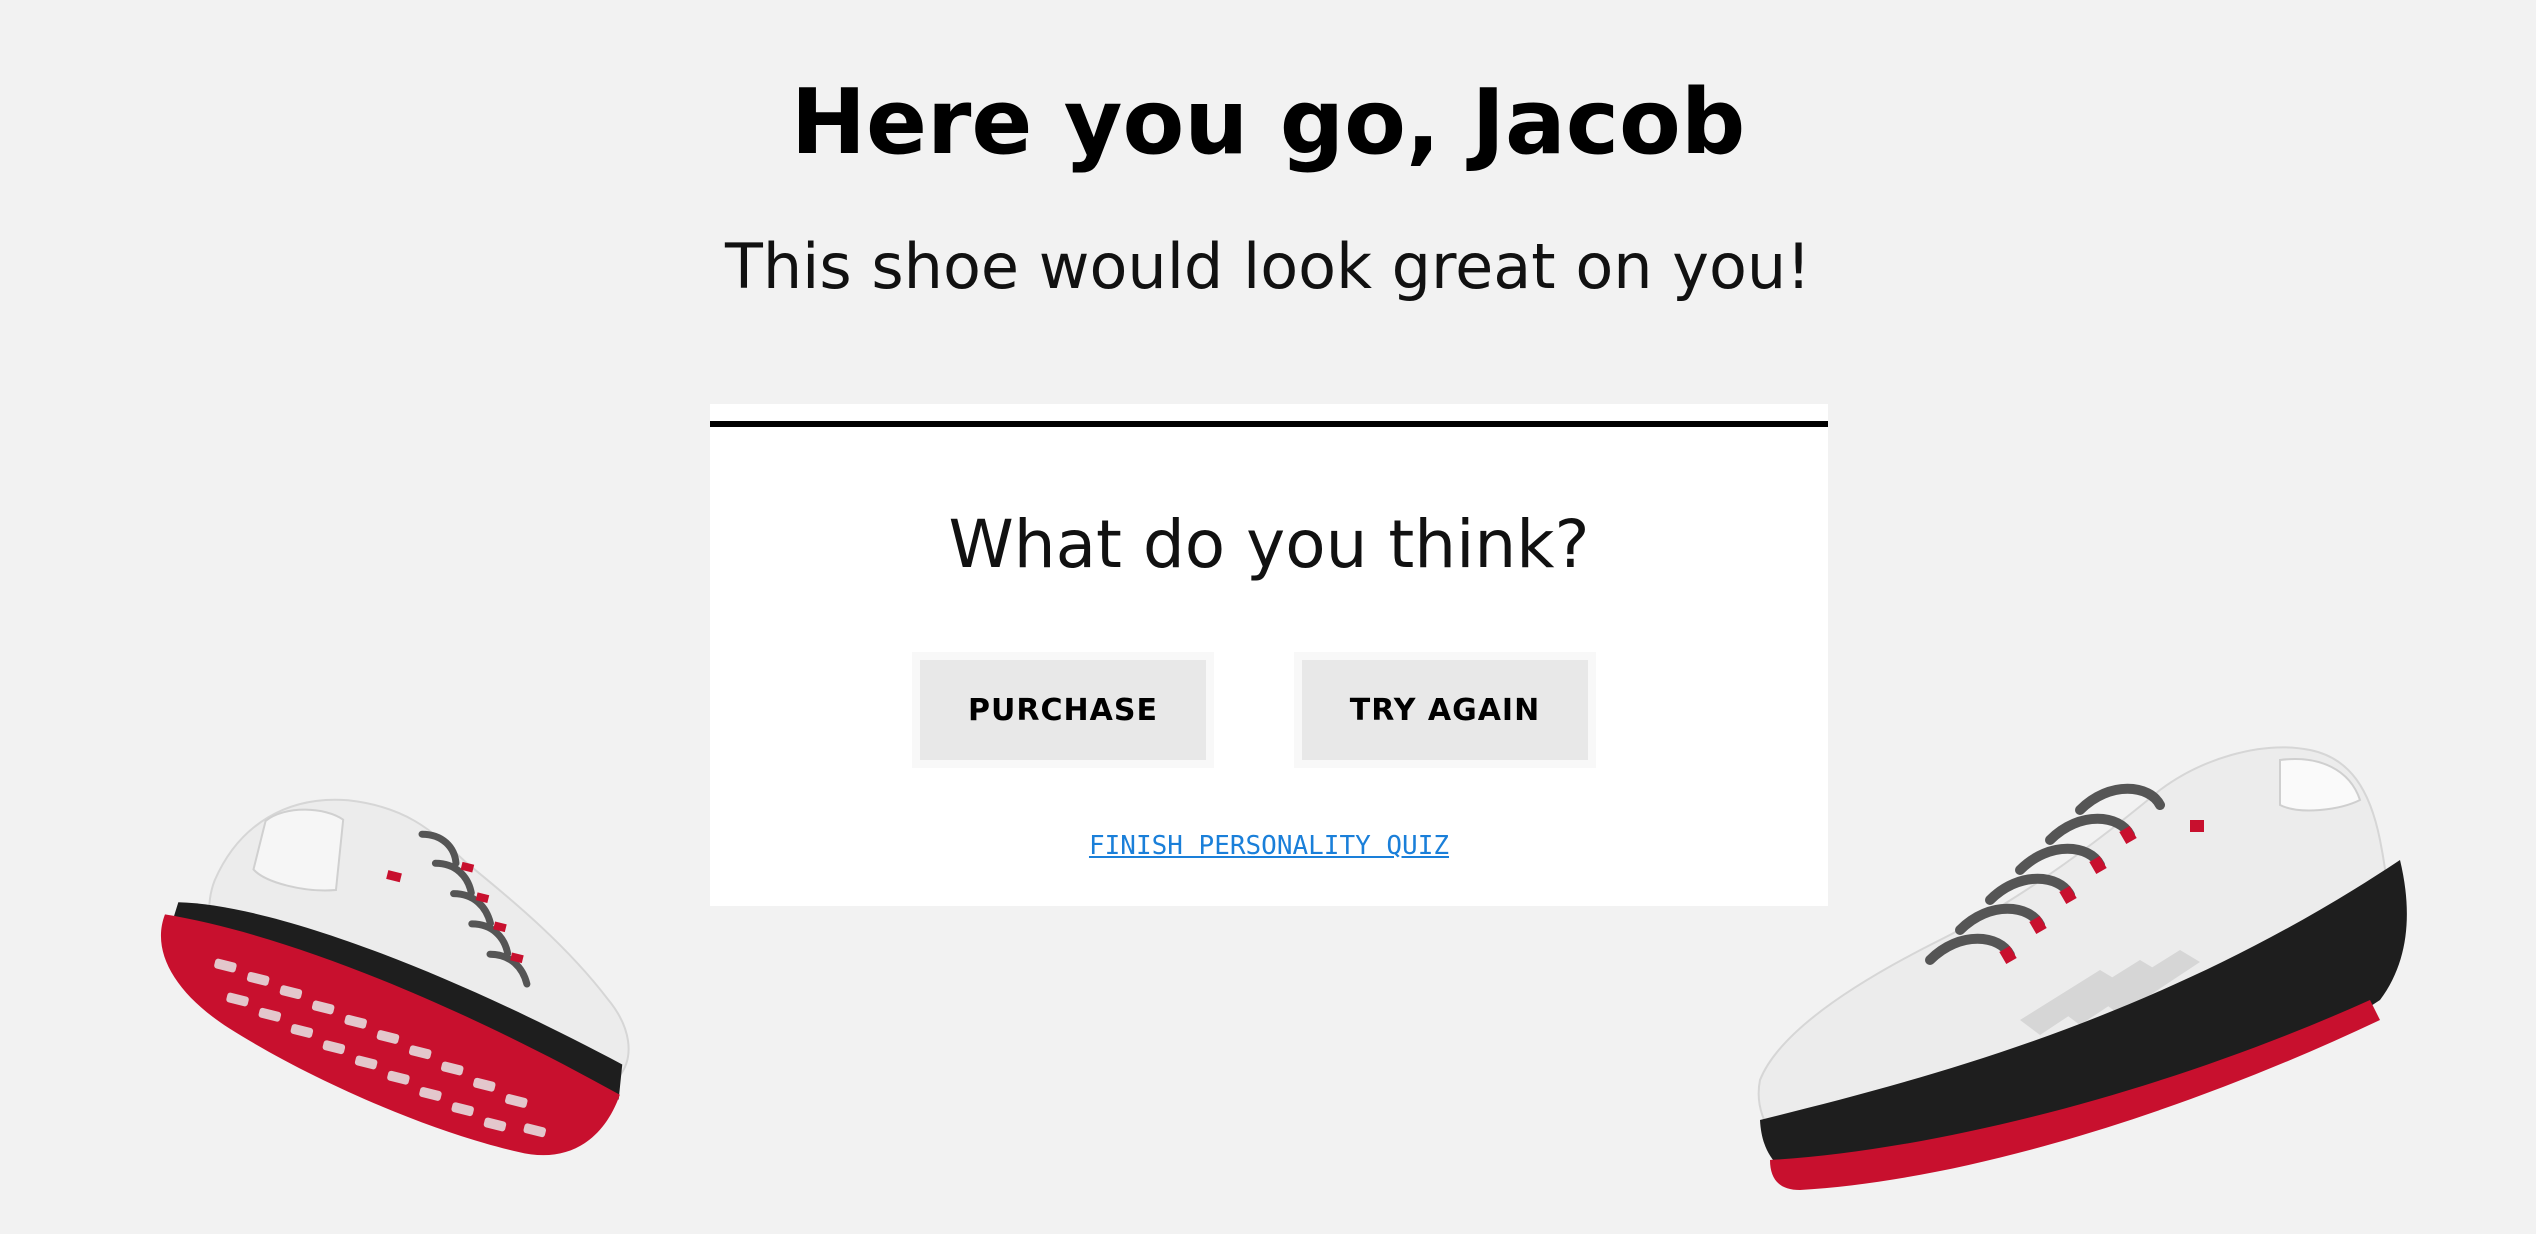 This screenshot has height=1234, width=2536. What do you see at coordinates (1269, 544) in the screenshot?
I see `card-question: What do you think?` at bounding box center [1269, 544].